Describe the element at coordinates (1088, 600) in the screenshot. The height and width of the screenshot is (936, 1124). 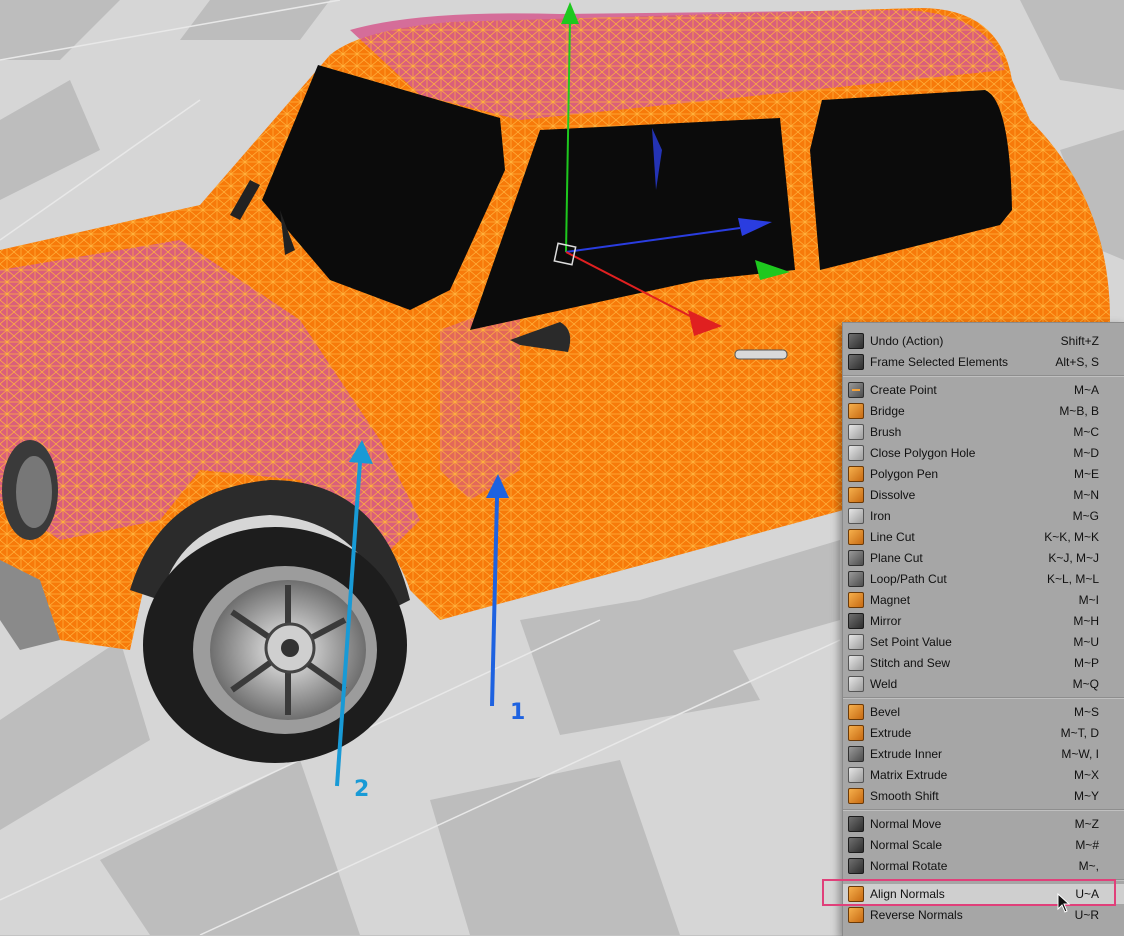
I see `menu-item-shortcut: M~I` at that location.